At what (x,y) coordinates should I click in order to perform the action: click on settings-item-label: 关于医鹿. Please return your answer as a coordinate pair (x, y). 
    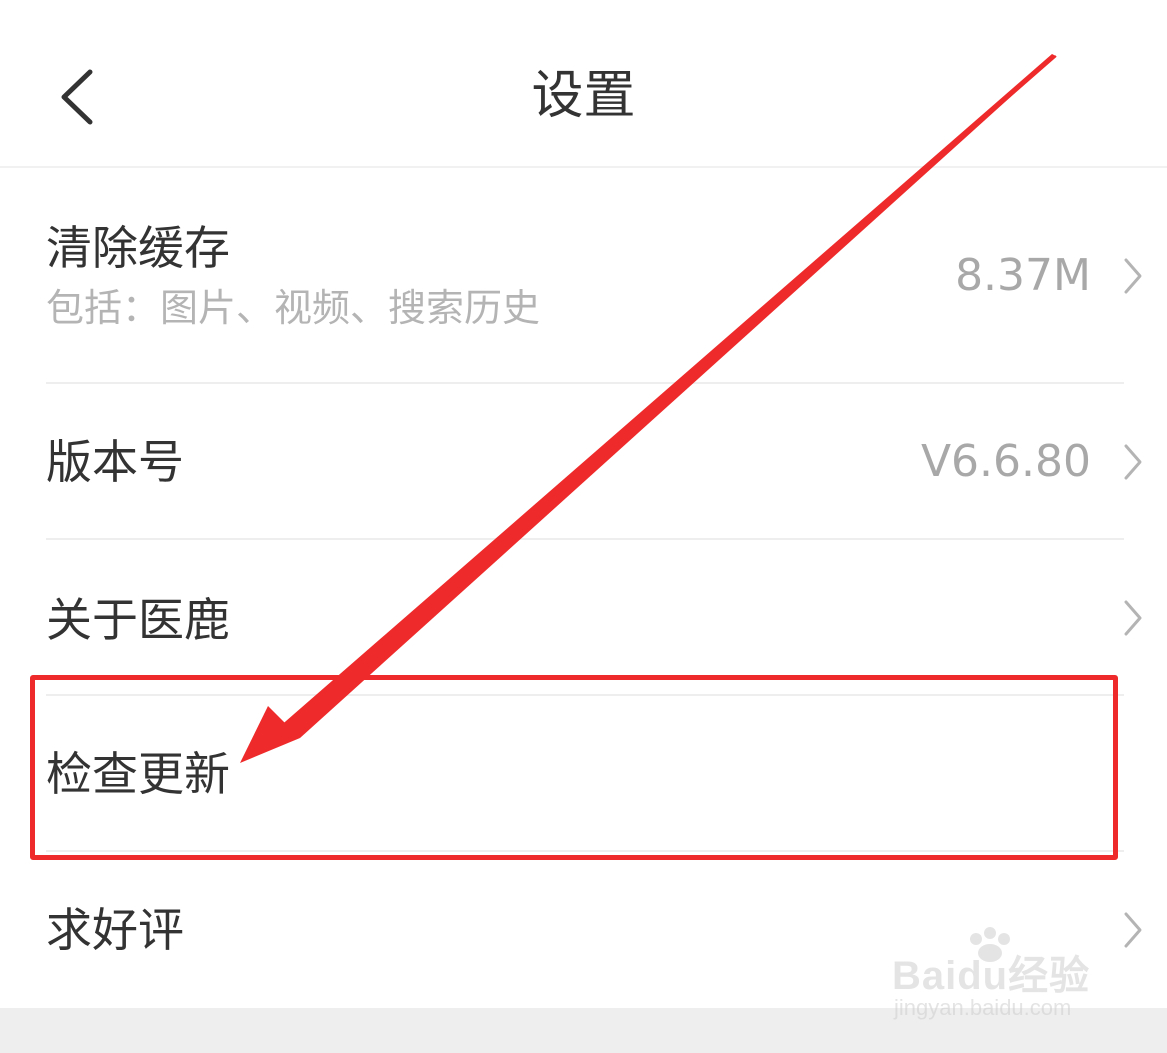
    Looking at the image, I should click on (138, 620).